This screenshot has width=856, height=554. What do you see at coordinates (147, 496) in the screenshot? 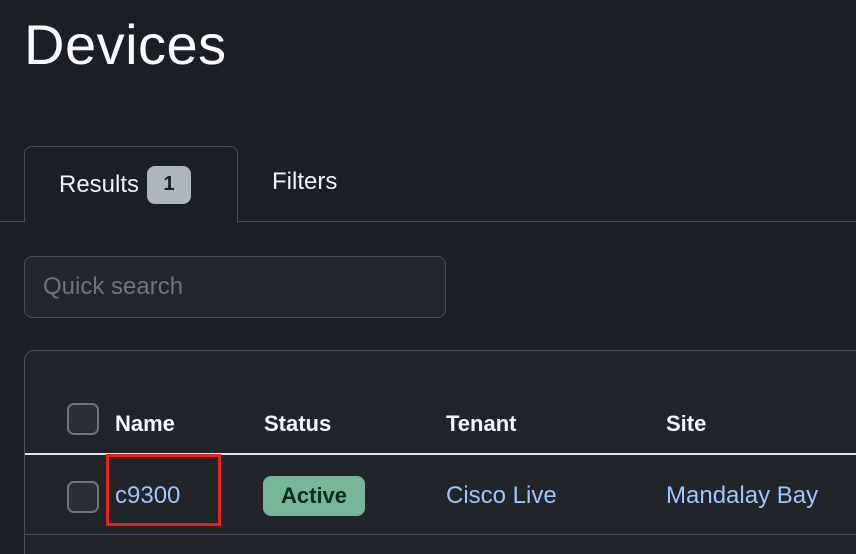
I see `device-name-link: c9300` at bounding box center [147, 496].